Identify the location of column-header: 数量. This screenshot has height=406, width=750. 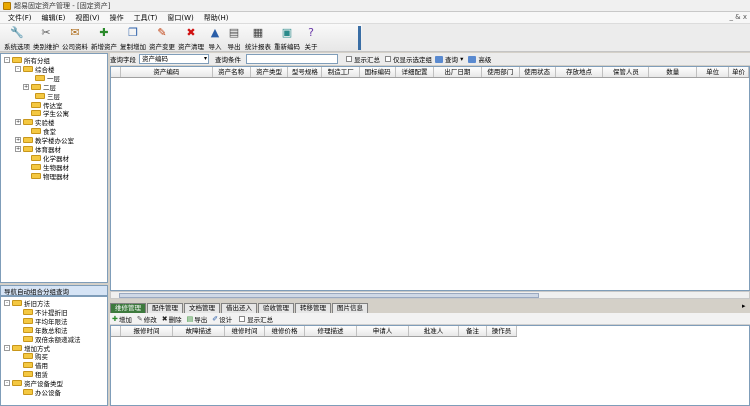
(673, 72).